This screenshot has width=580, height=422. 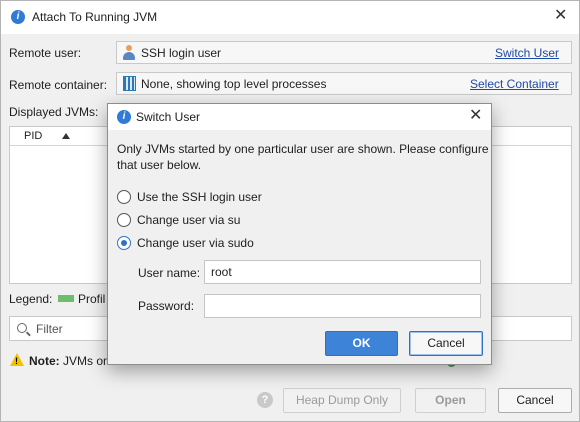 What do you see at coordinates (361, 343) in the screenshot?
I see `ok-button: OK` at bounding box center [361, 343].